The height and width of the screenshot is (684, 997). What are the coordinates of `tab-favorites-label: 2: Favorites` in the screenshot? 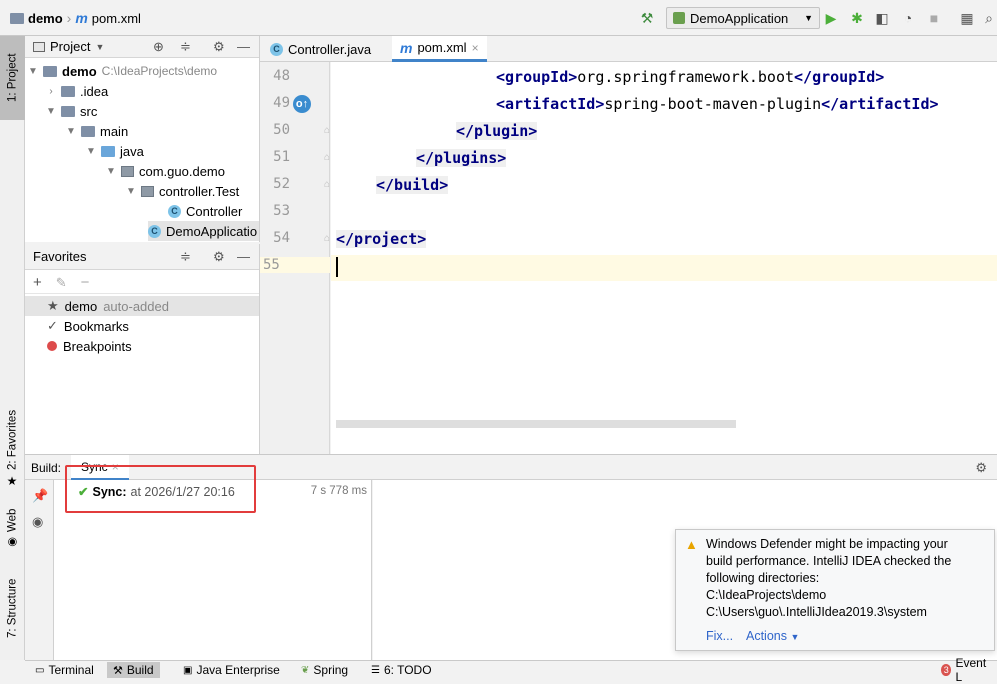 It's located at (12, 440).